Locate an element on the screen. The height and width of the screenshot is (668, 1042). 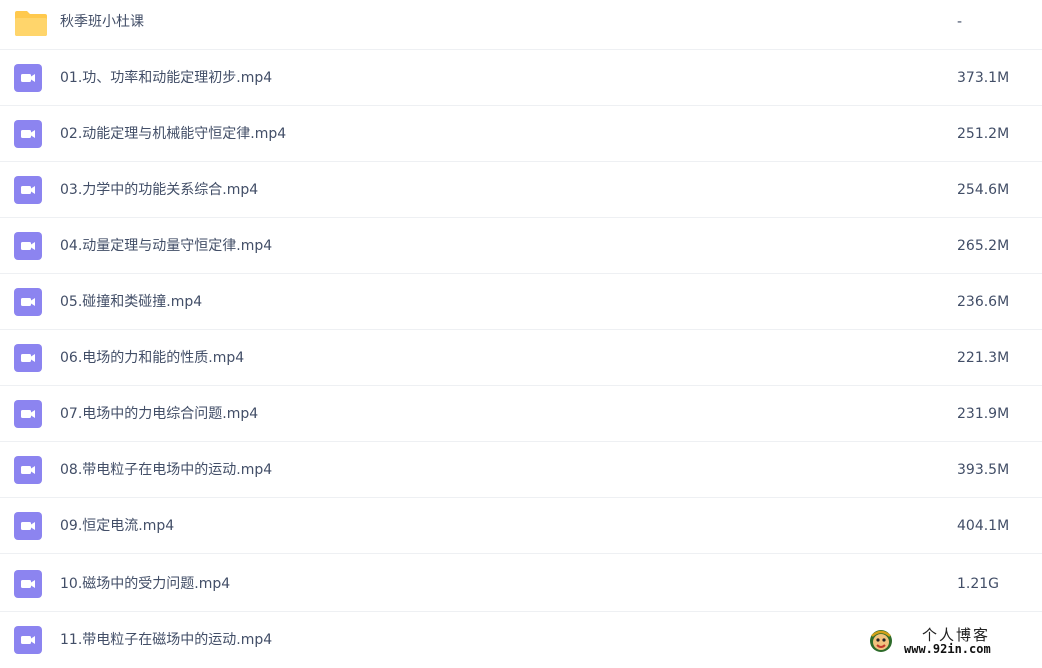
list-item-folder: 秋季班小杜课 - is located at coordinates (521, 25).